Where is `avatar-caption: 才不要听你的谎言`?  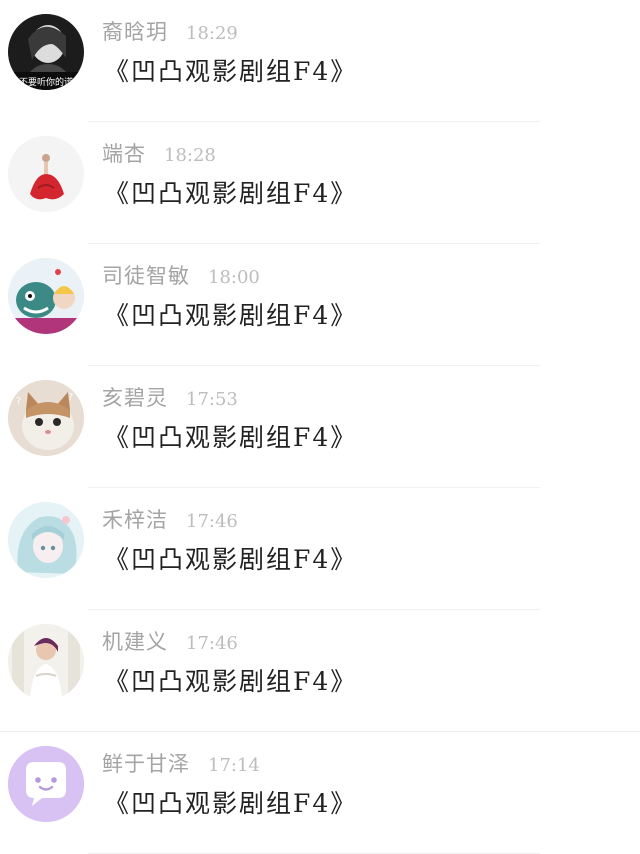
avatar-caption: 才不要听你的谎言 is located at coordinates (45, 83).